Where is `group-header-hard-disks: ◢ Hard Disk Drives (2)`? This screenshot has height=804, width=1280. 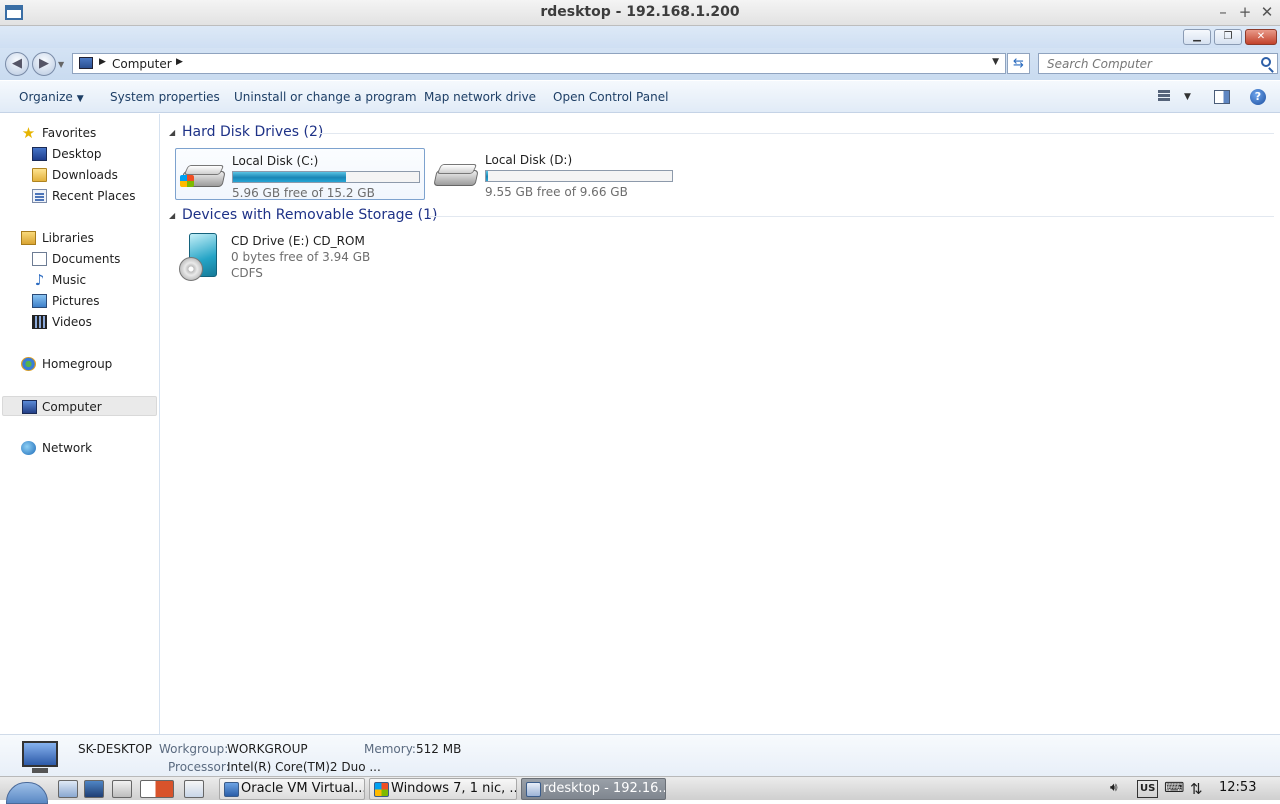
group-header-hard-disks: ◢ Hard Disk Drives (2) is located at coordinates (721, 133).